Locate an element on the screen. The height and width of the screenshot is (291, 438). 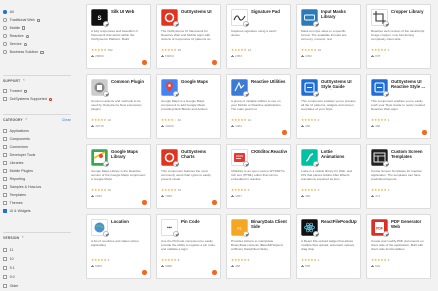
platform-filter-service: Service is located at coordinates (15, 44).